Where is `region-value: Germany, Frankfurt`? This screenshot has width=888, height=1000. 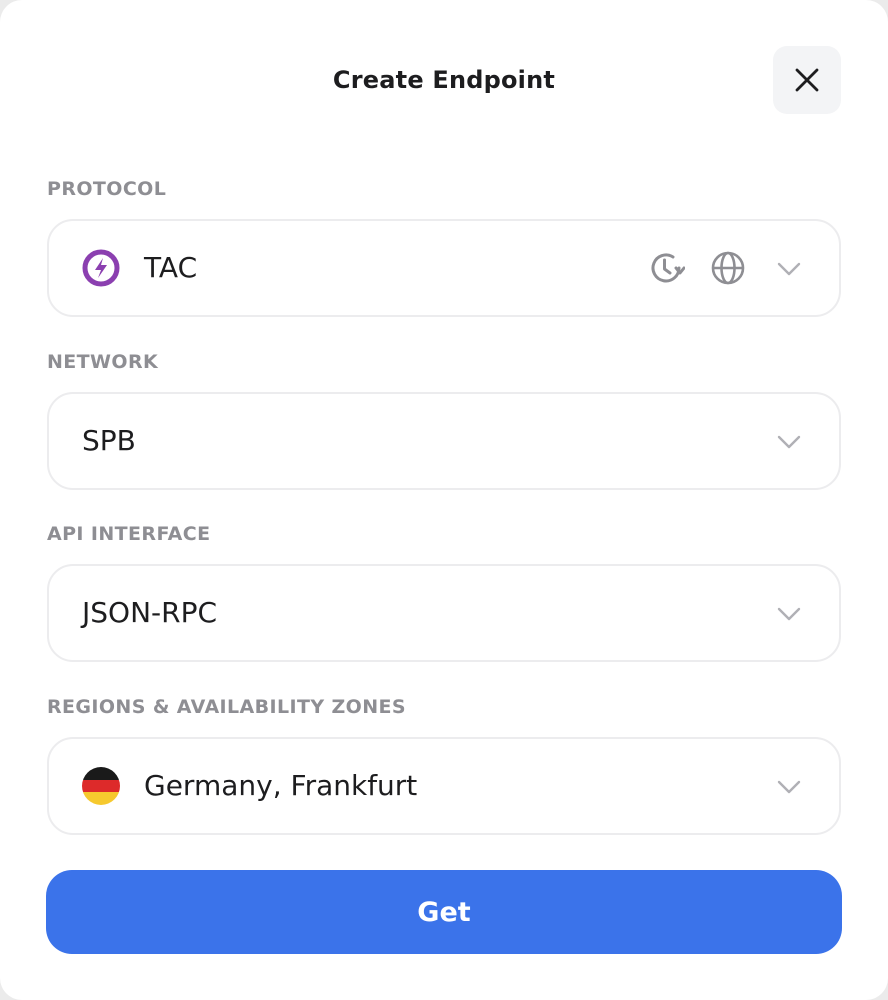 region-value: Germany, Frankfurt is located at coordinates (281, 785).